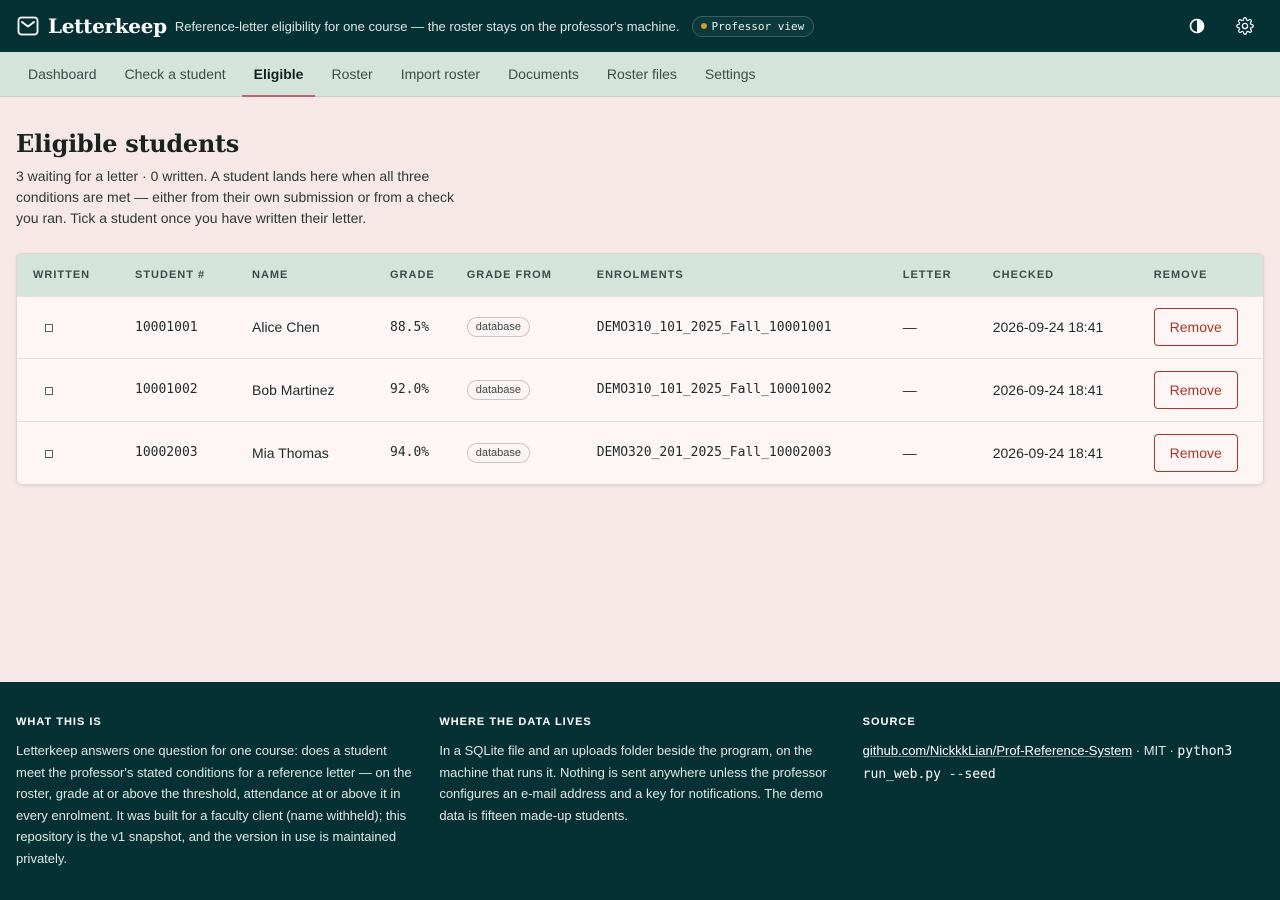 The image size is (1280, 900). Describe the element at coordinates (107, 26) in the screenshot. I see `app-name: Letterkeep` at that location.